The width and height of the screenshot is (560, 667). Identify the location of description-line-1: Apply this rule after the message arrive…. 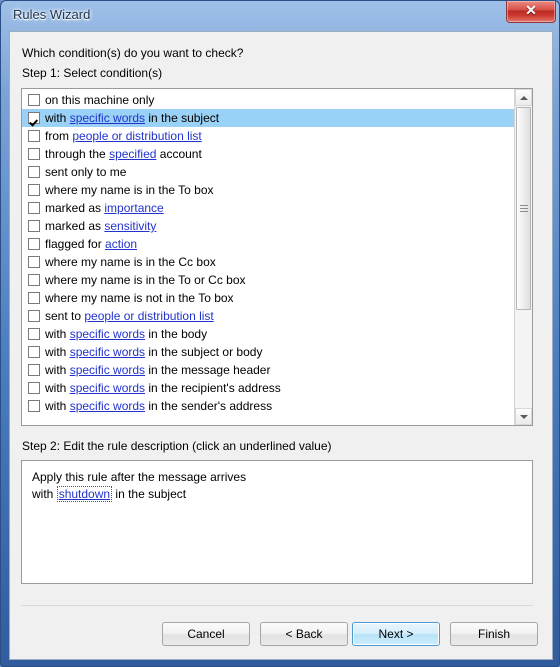
(139, 477).